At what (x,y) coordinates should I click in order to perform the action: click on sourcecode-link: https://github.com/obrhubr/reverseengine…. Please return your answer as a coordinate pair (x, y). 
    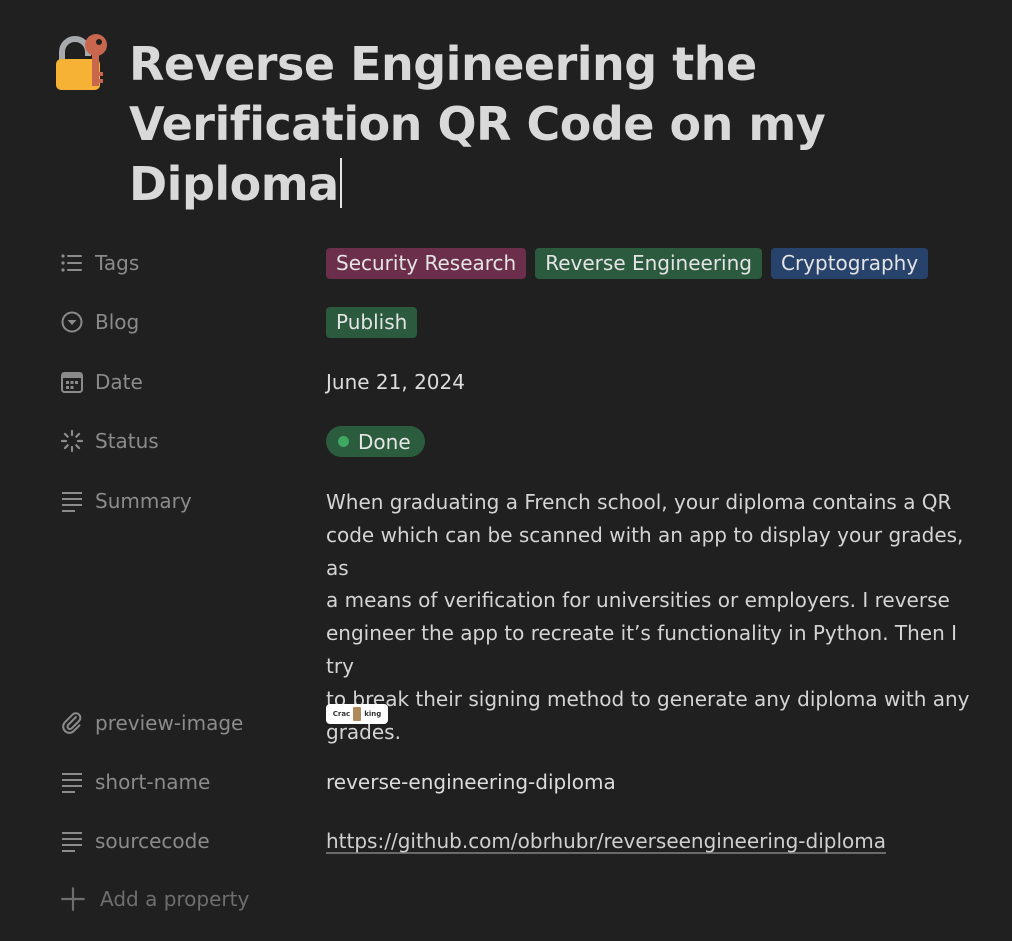
    Looking at the image, I should click on (606, 841).